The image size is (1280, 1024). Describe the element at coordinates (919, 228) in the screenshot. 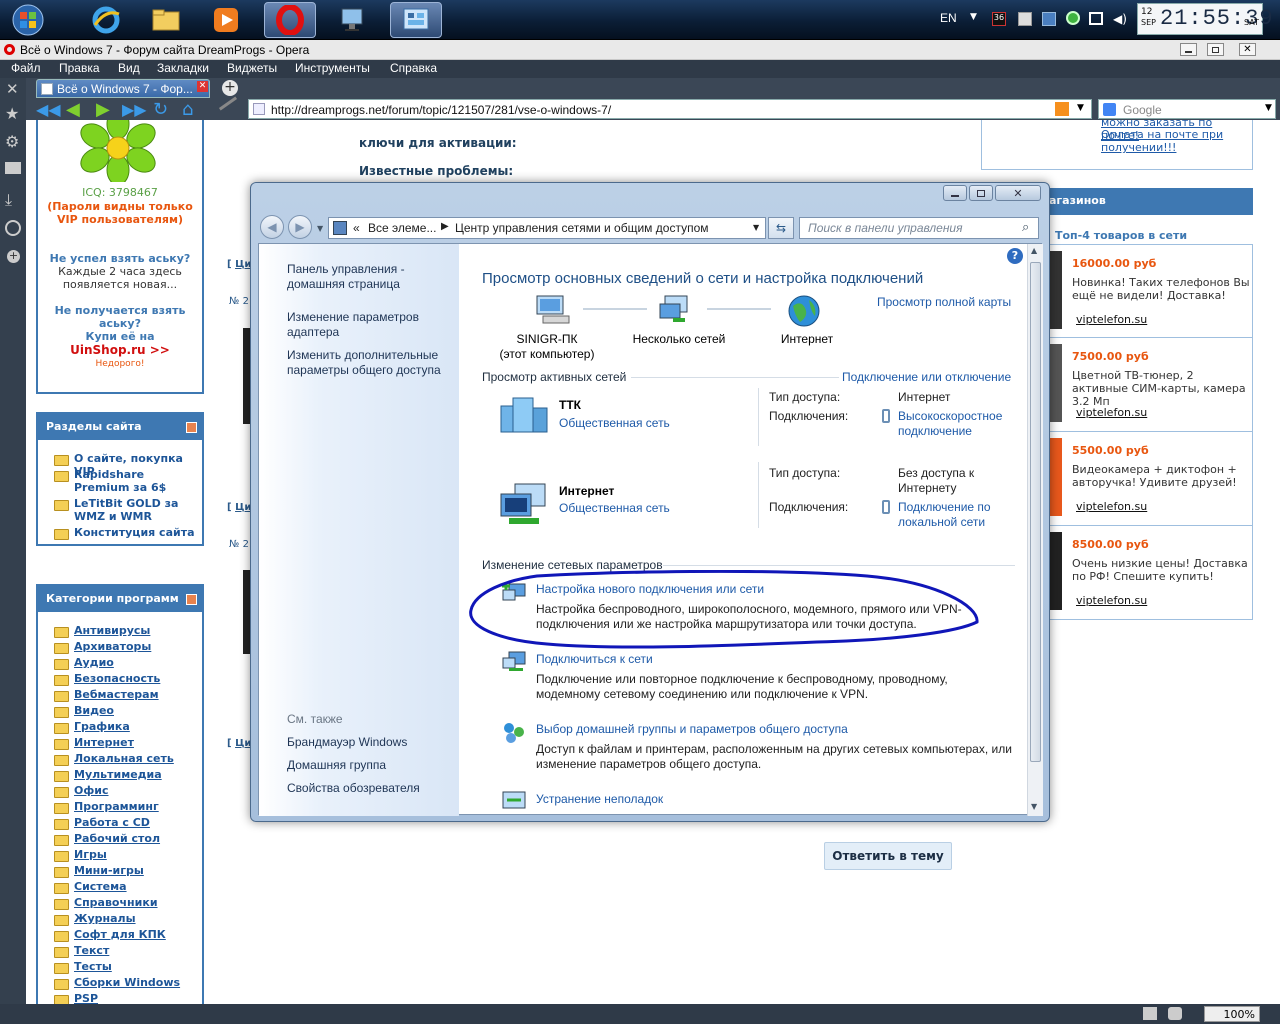

I see `dialog-search-input: Поиск в панели управления ⌕` at that location.